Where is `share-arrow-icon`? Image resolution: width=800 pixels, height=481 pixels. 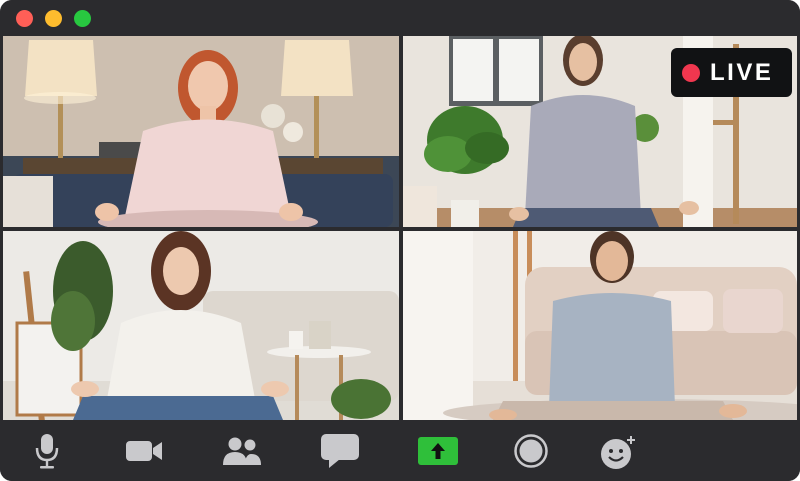 share-arrow-icon is located at coordinates (438, 451).